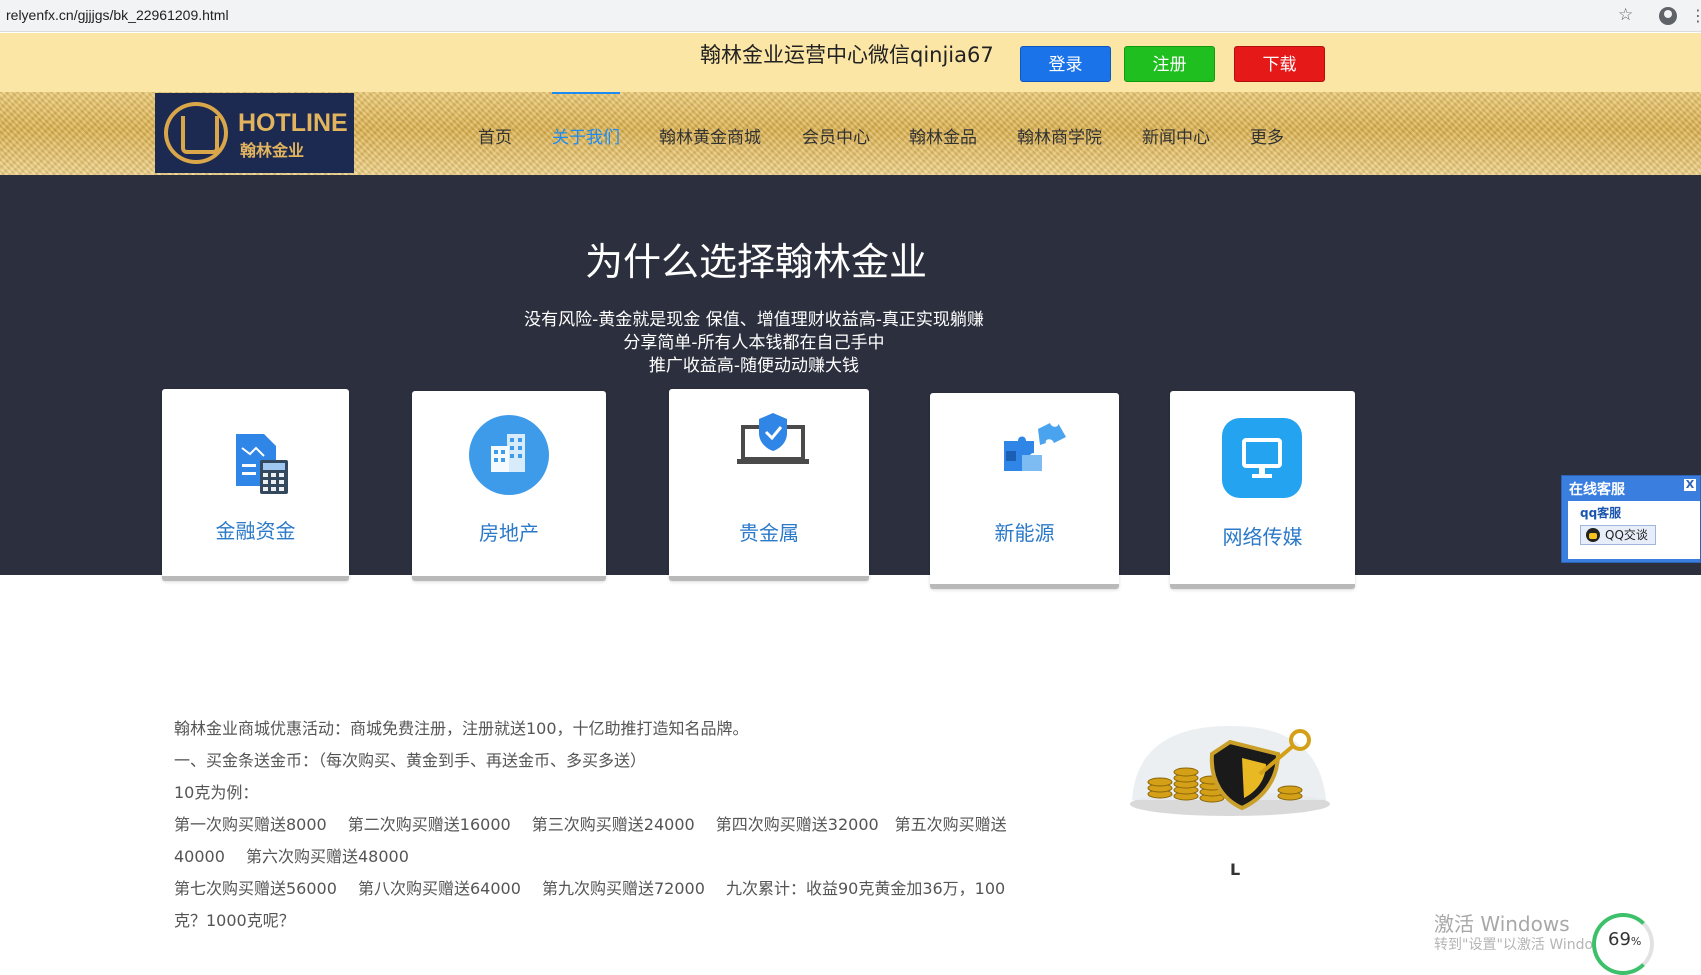  I want to click on top-promo-strip: 翰林金业运营中心微信qinjia67 登录 注册 下载, so click(850, 62).